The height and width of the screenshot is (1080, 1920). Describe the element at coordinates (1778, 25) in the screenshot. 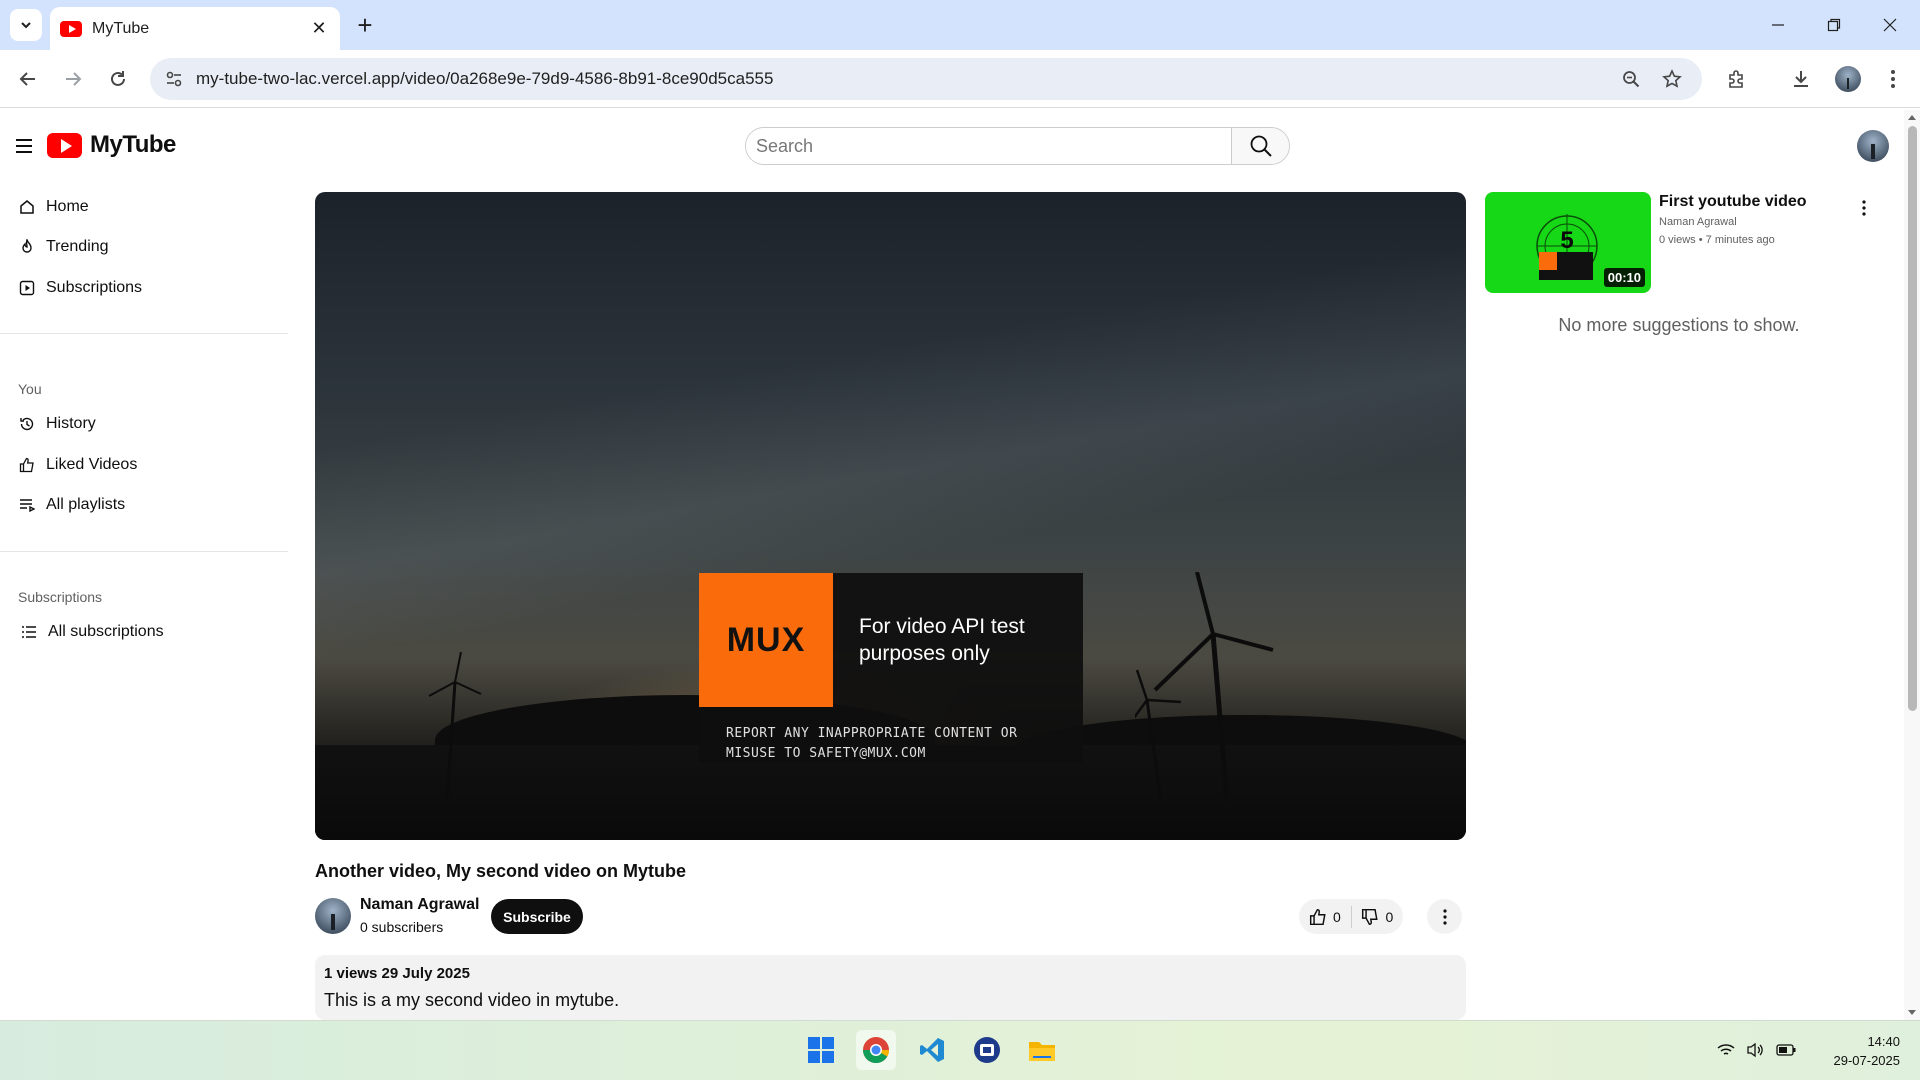

I see `minimize-icon` at that location.